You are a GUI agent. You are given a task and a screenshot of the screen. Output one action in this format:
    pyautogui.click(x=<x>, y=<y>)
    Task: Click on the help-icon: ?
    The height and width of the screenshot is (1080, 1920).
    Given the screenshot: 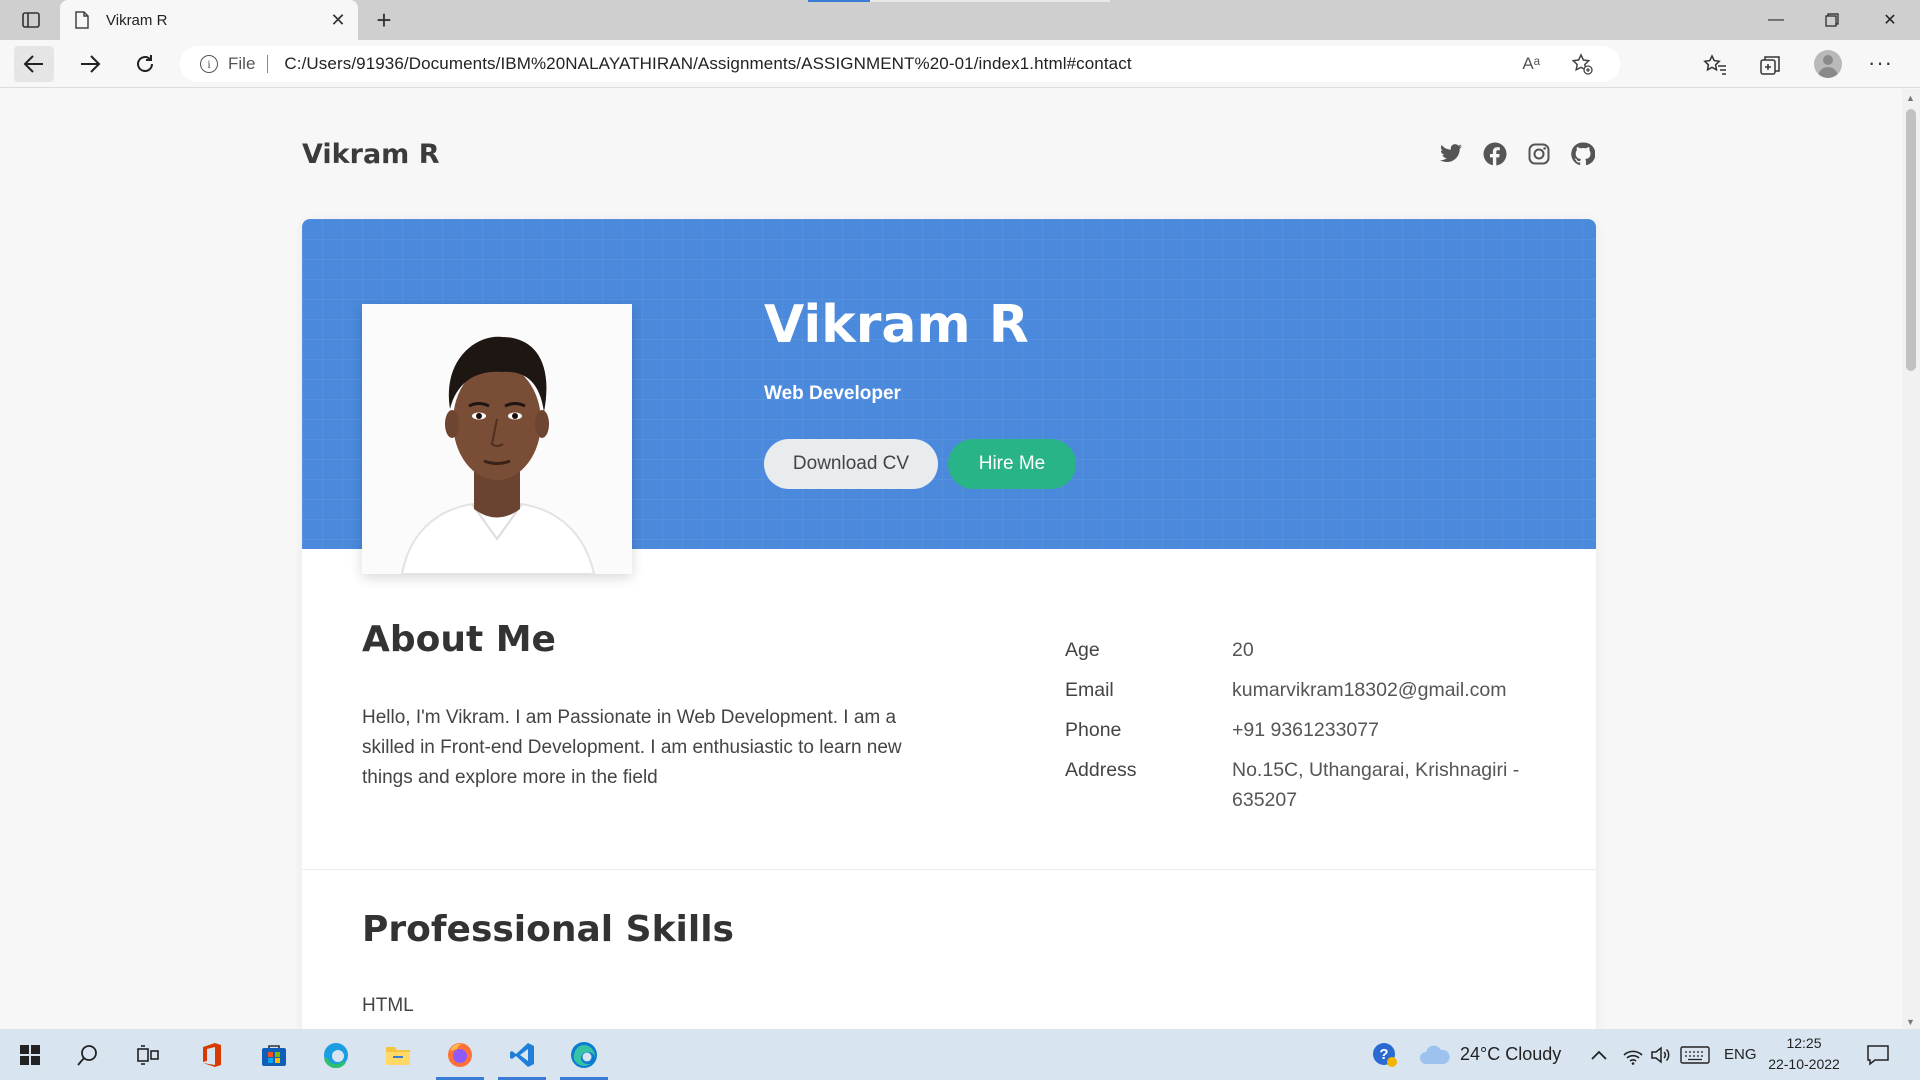 What is the action you would take?
    pyautogui.click(x=1385, y=1054)
    